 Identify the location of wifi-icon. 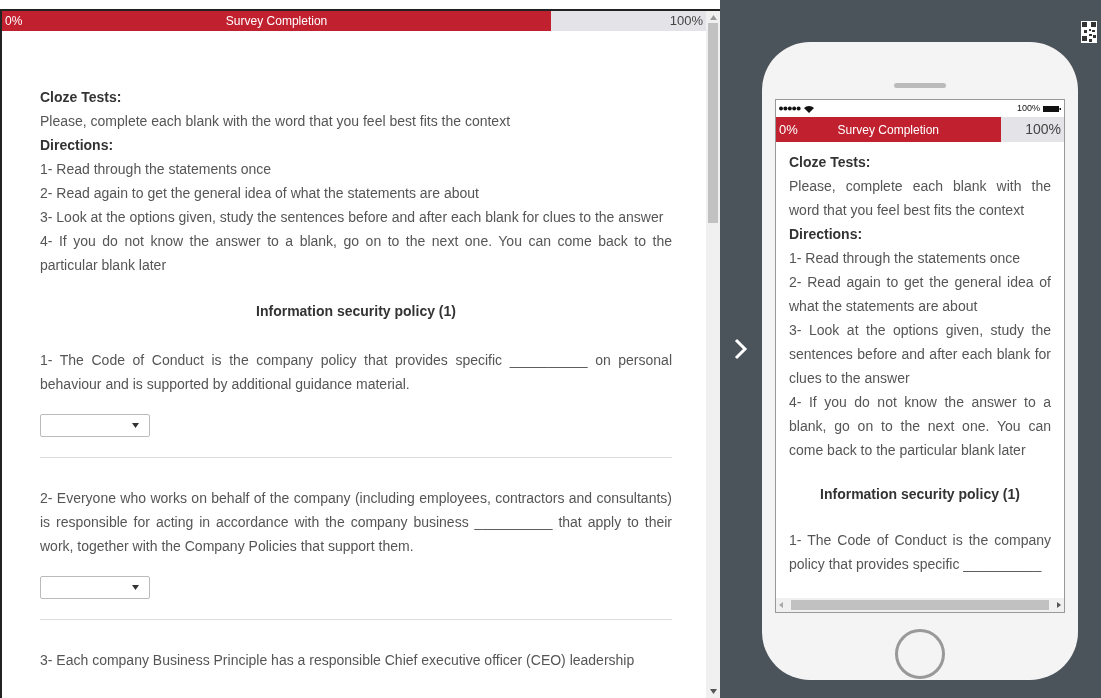
(809, 108).